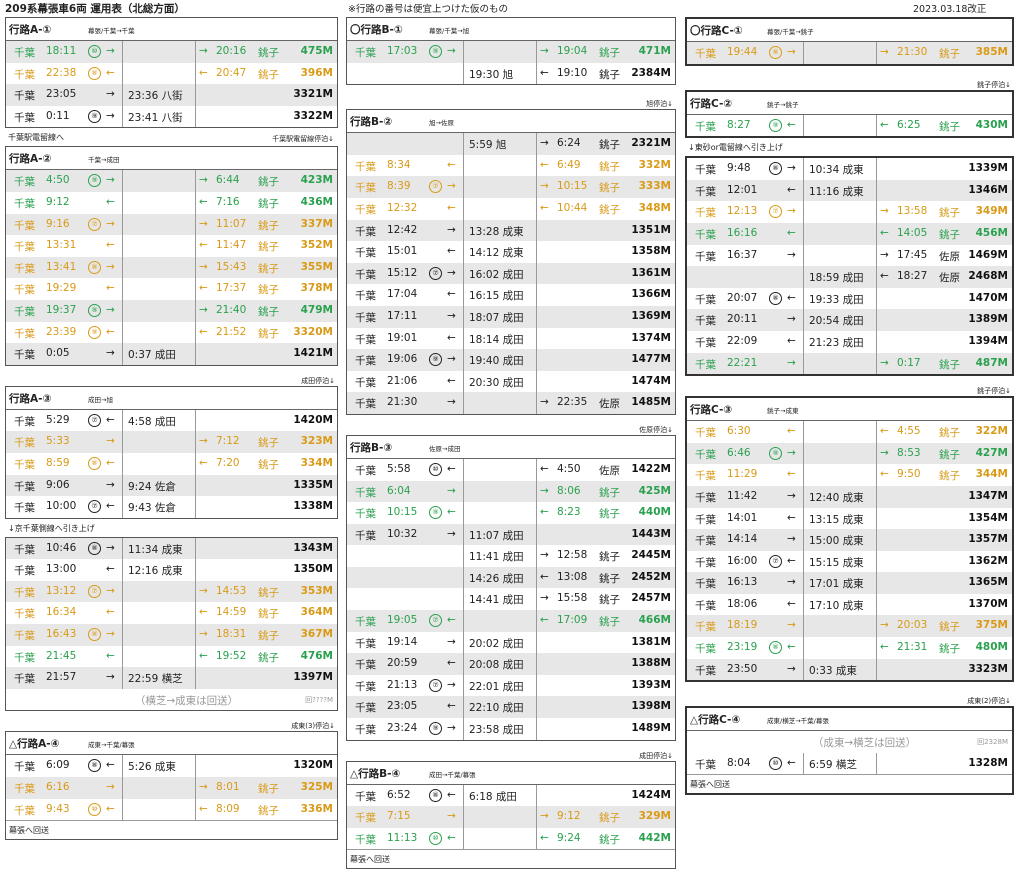 The width and height of the screenshot is (1024, 869). I want to click on stay-note: 佐原停泊↓, so click(511, 425).